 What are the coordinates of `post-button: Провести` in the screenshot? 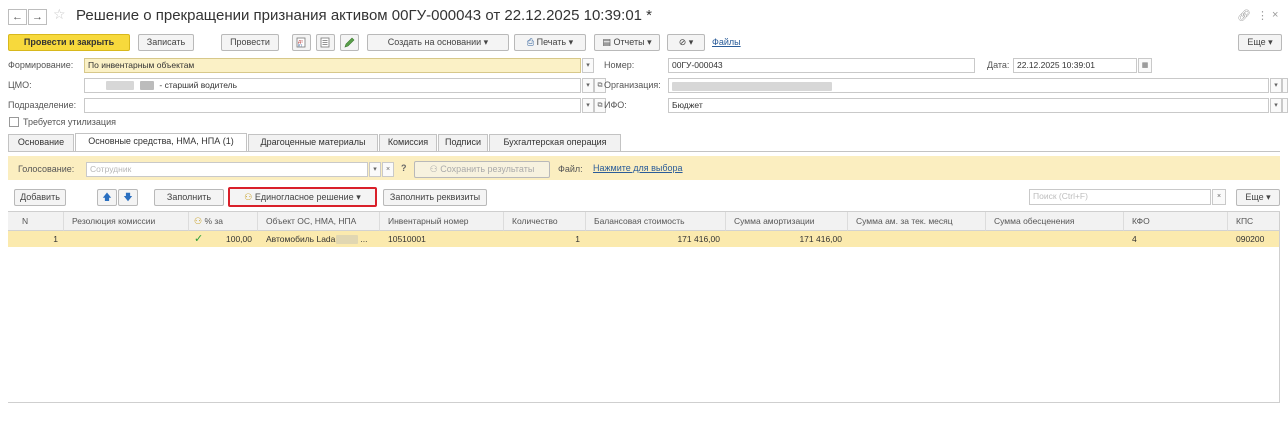 It's located at (250, 42).